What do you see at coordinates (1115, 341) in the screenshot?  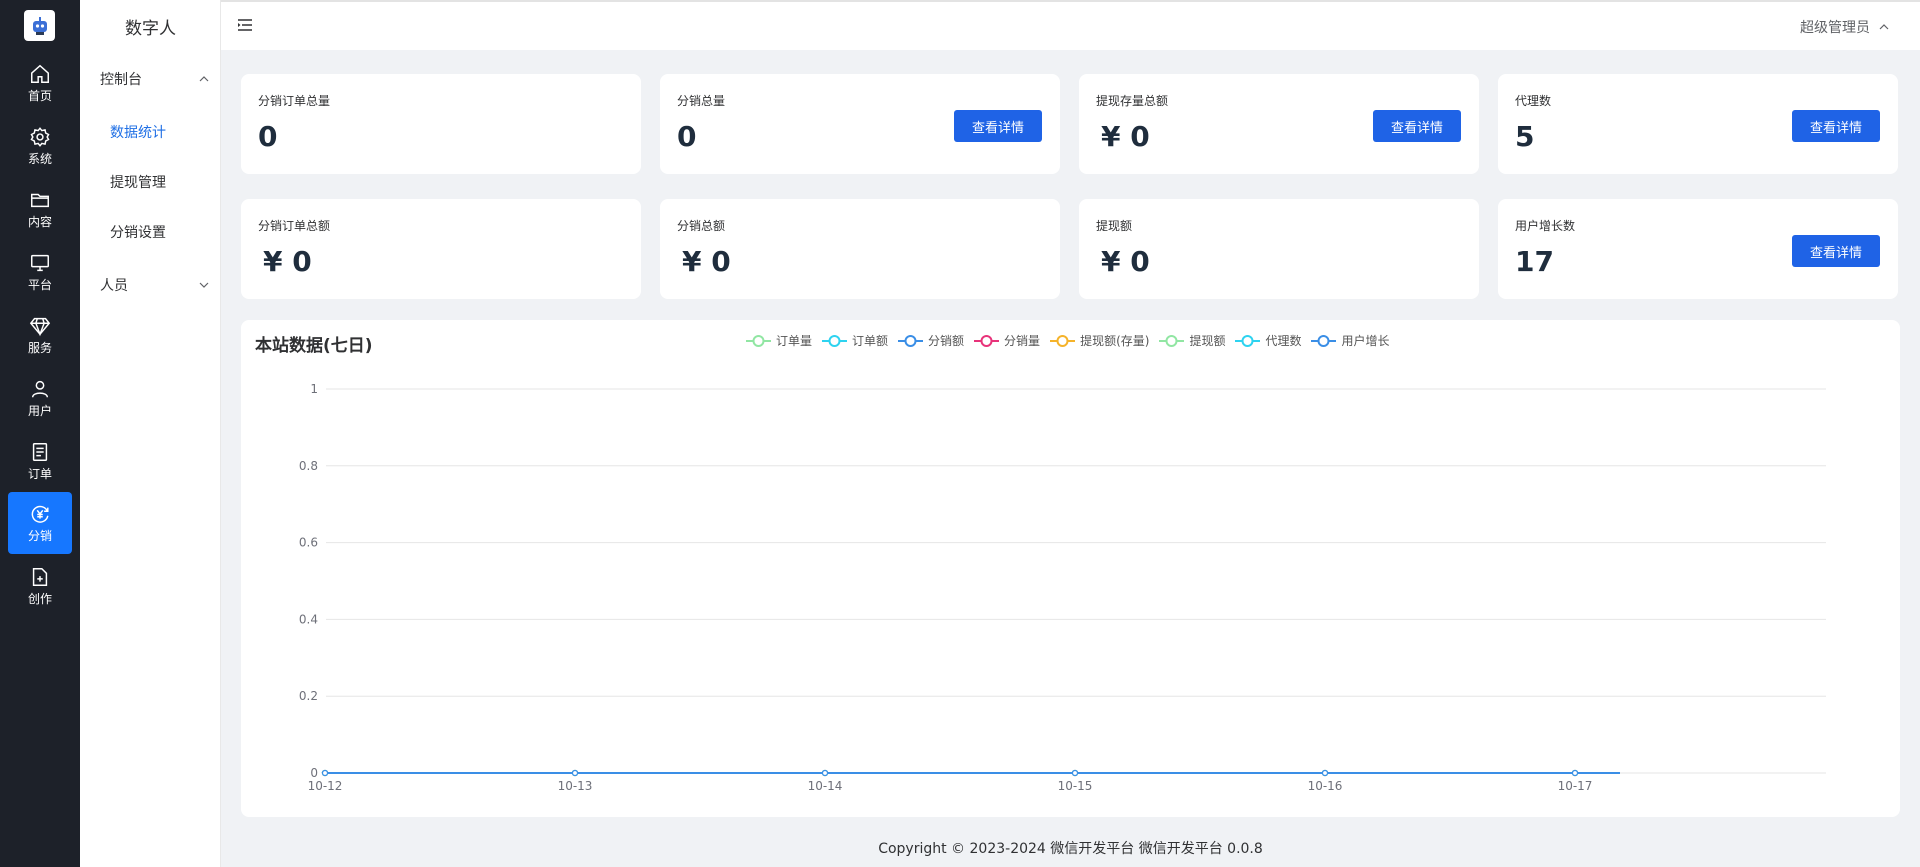 I see `legend-label: 提现额(存量)` at bounding box center [1115, 341].